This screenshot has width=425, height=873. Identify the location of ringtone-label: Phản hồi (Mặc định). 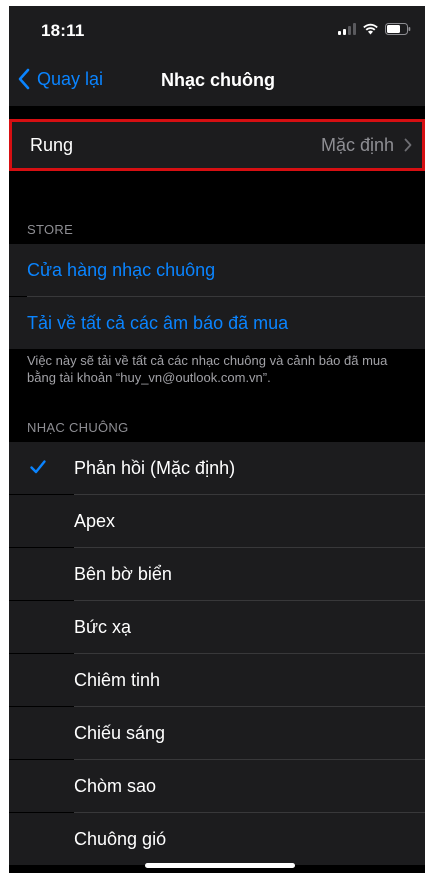
(155, 467).